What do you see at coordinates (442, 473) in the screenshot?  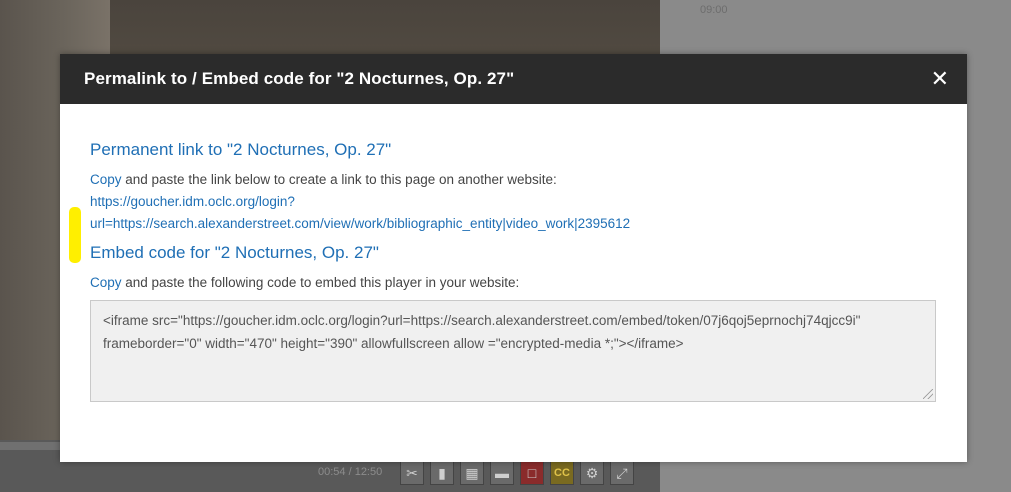 I see `bookmark-icon: ▮` at bounding box center [442, 473].